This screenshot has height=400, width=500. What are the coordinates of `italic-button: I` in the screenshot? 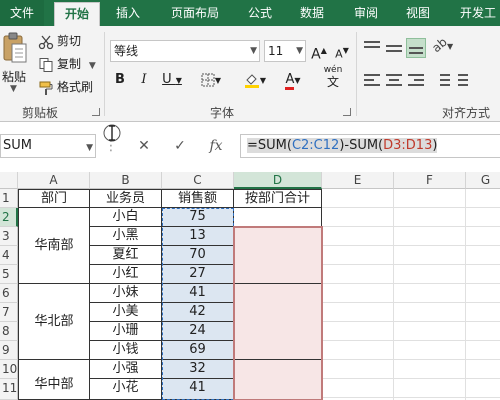 It's located at (144, 80).